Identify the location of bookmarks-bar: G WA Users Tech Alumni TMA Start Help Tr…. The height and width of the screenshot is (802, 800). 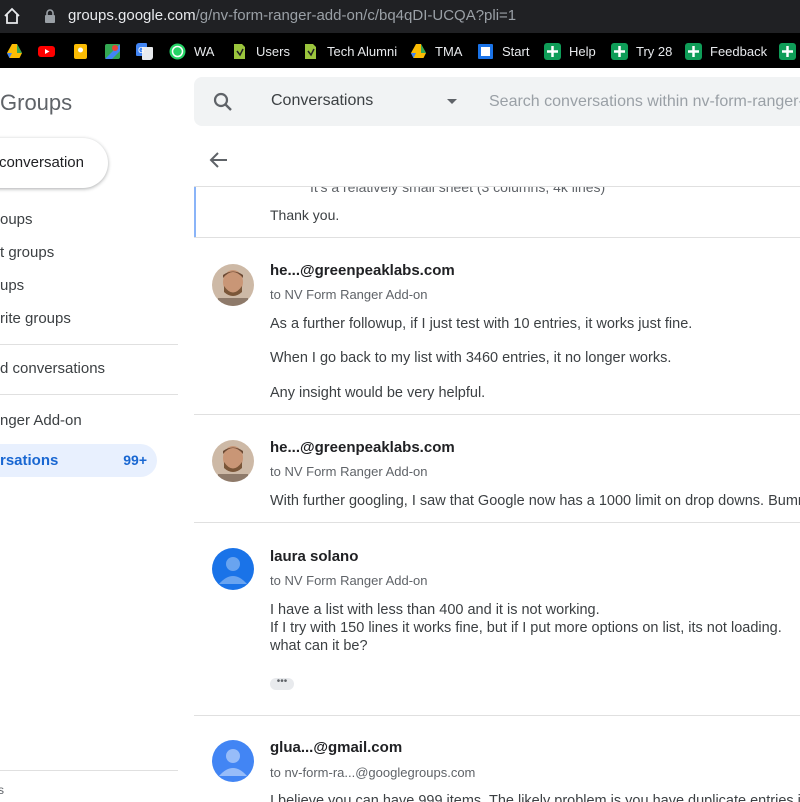
(400, 50).